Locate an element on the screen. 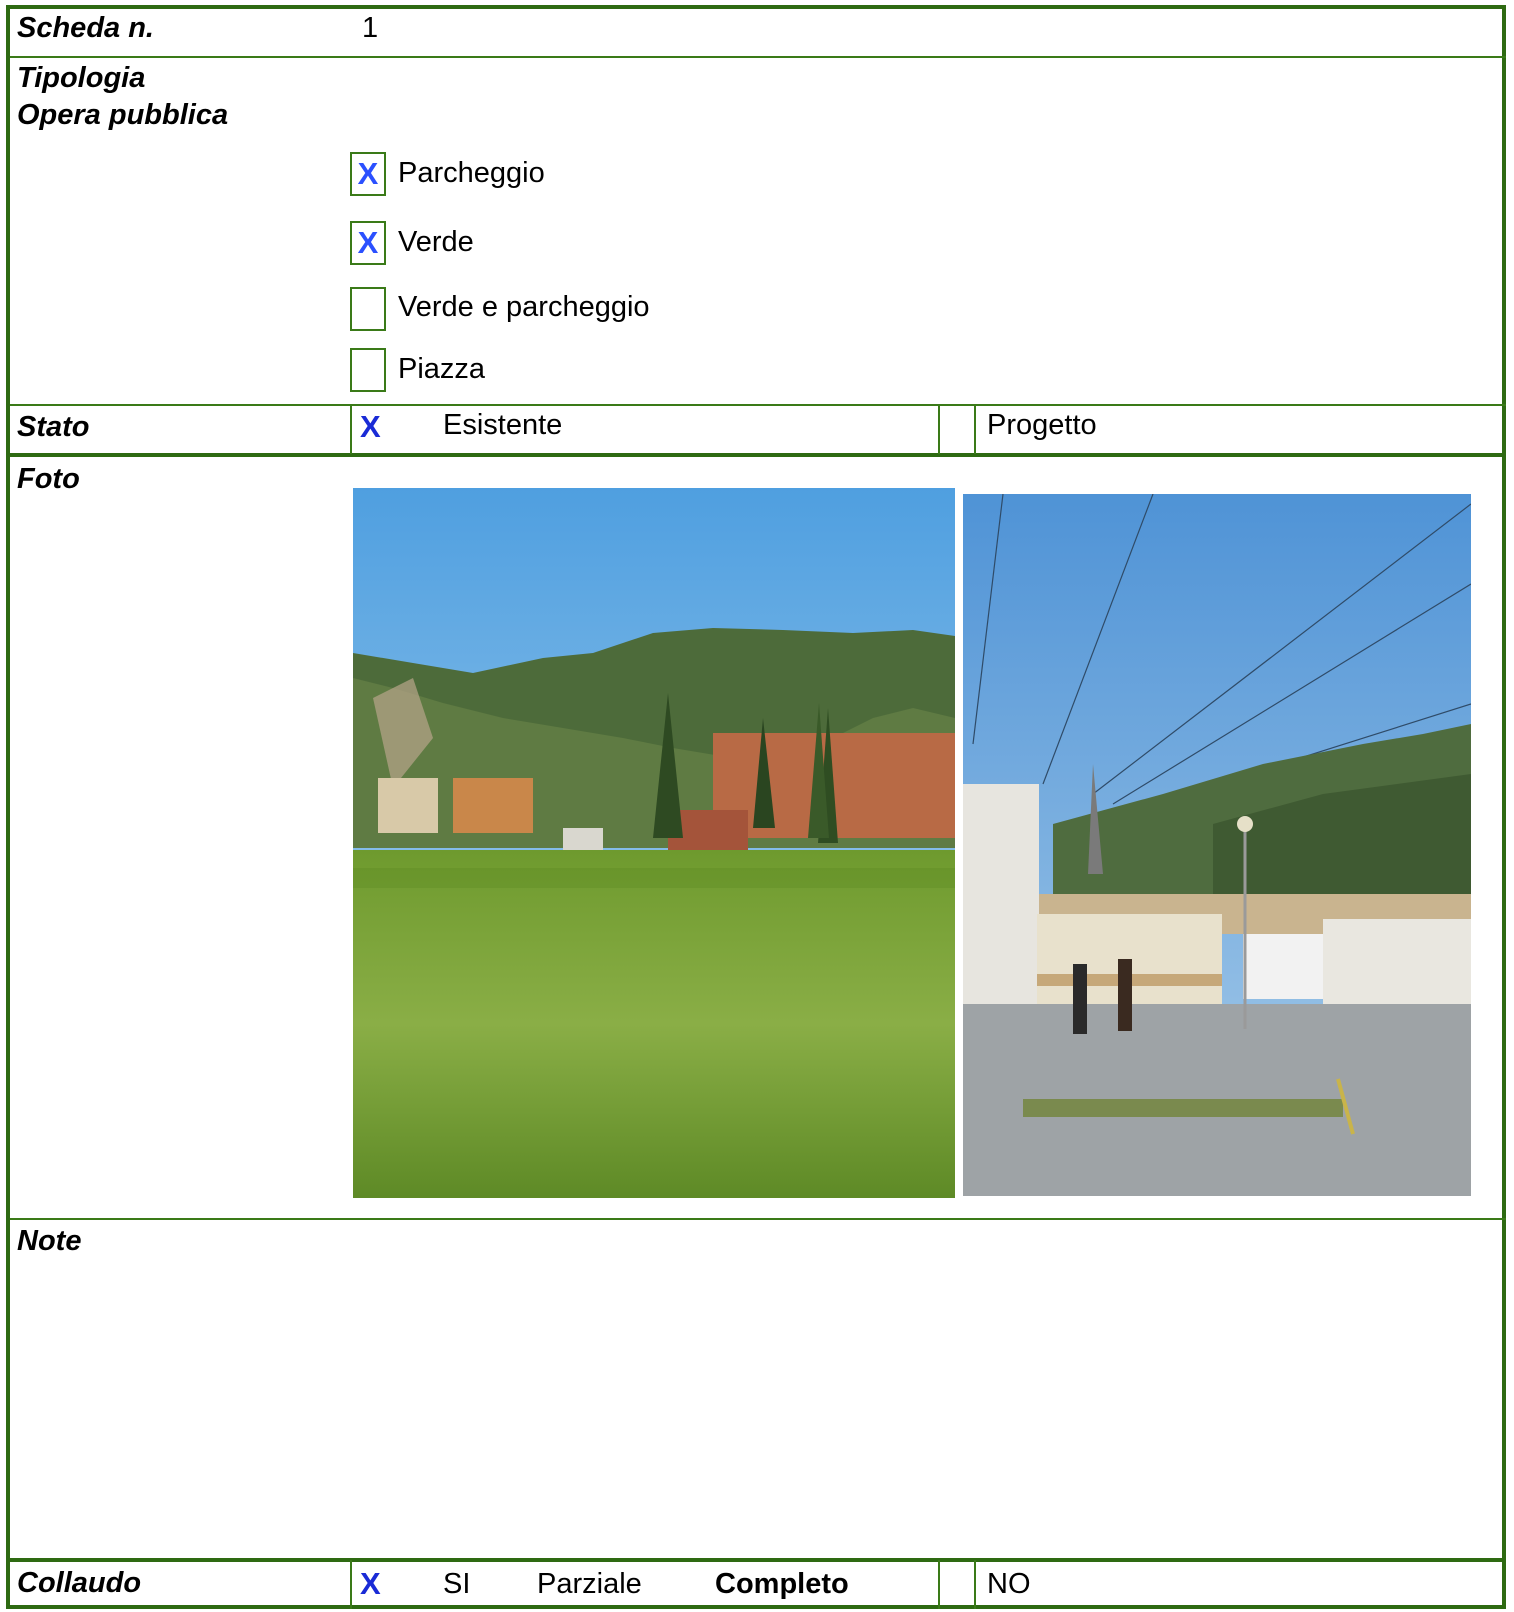  col-divider-stato is located at coordinates (351, 429).